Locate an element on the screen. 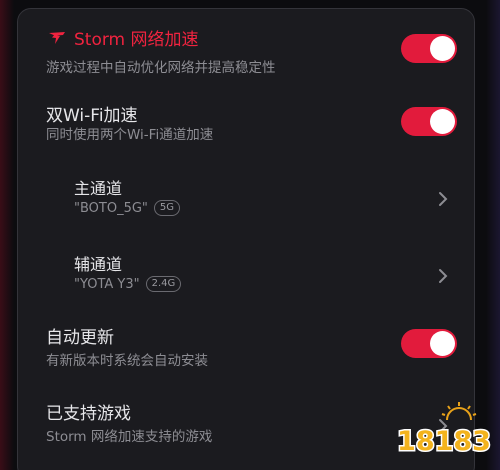 The width and height of the screenshot is (500, 470). secondary-channel-network: "YOTA Y3" is located at coordinates (107, 284).